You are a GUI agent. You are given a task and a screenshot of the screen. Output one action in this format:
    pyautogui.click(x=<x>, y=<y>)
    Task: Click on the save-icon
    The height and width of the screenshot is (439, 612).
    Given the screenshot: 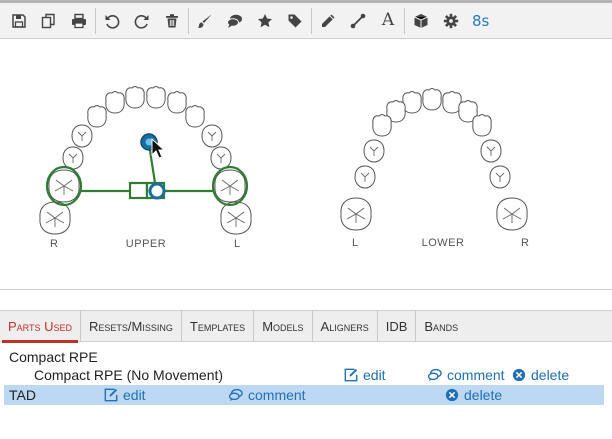 What is the action you would take?
    pyautogui.click(x=19, y=20)
    